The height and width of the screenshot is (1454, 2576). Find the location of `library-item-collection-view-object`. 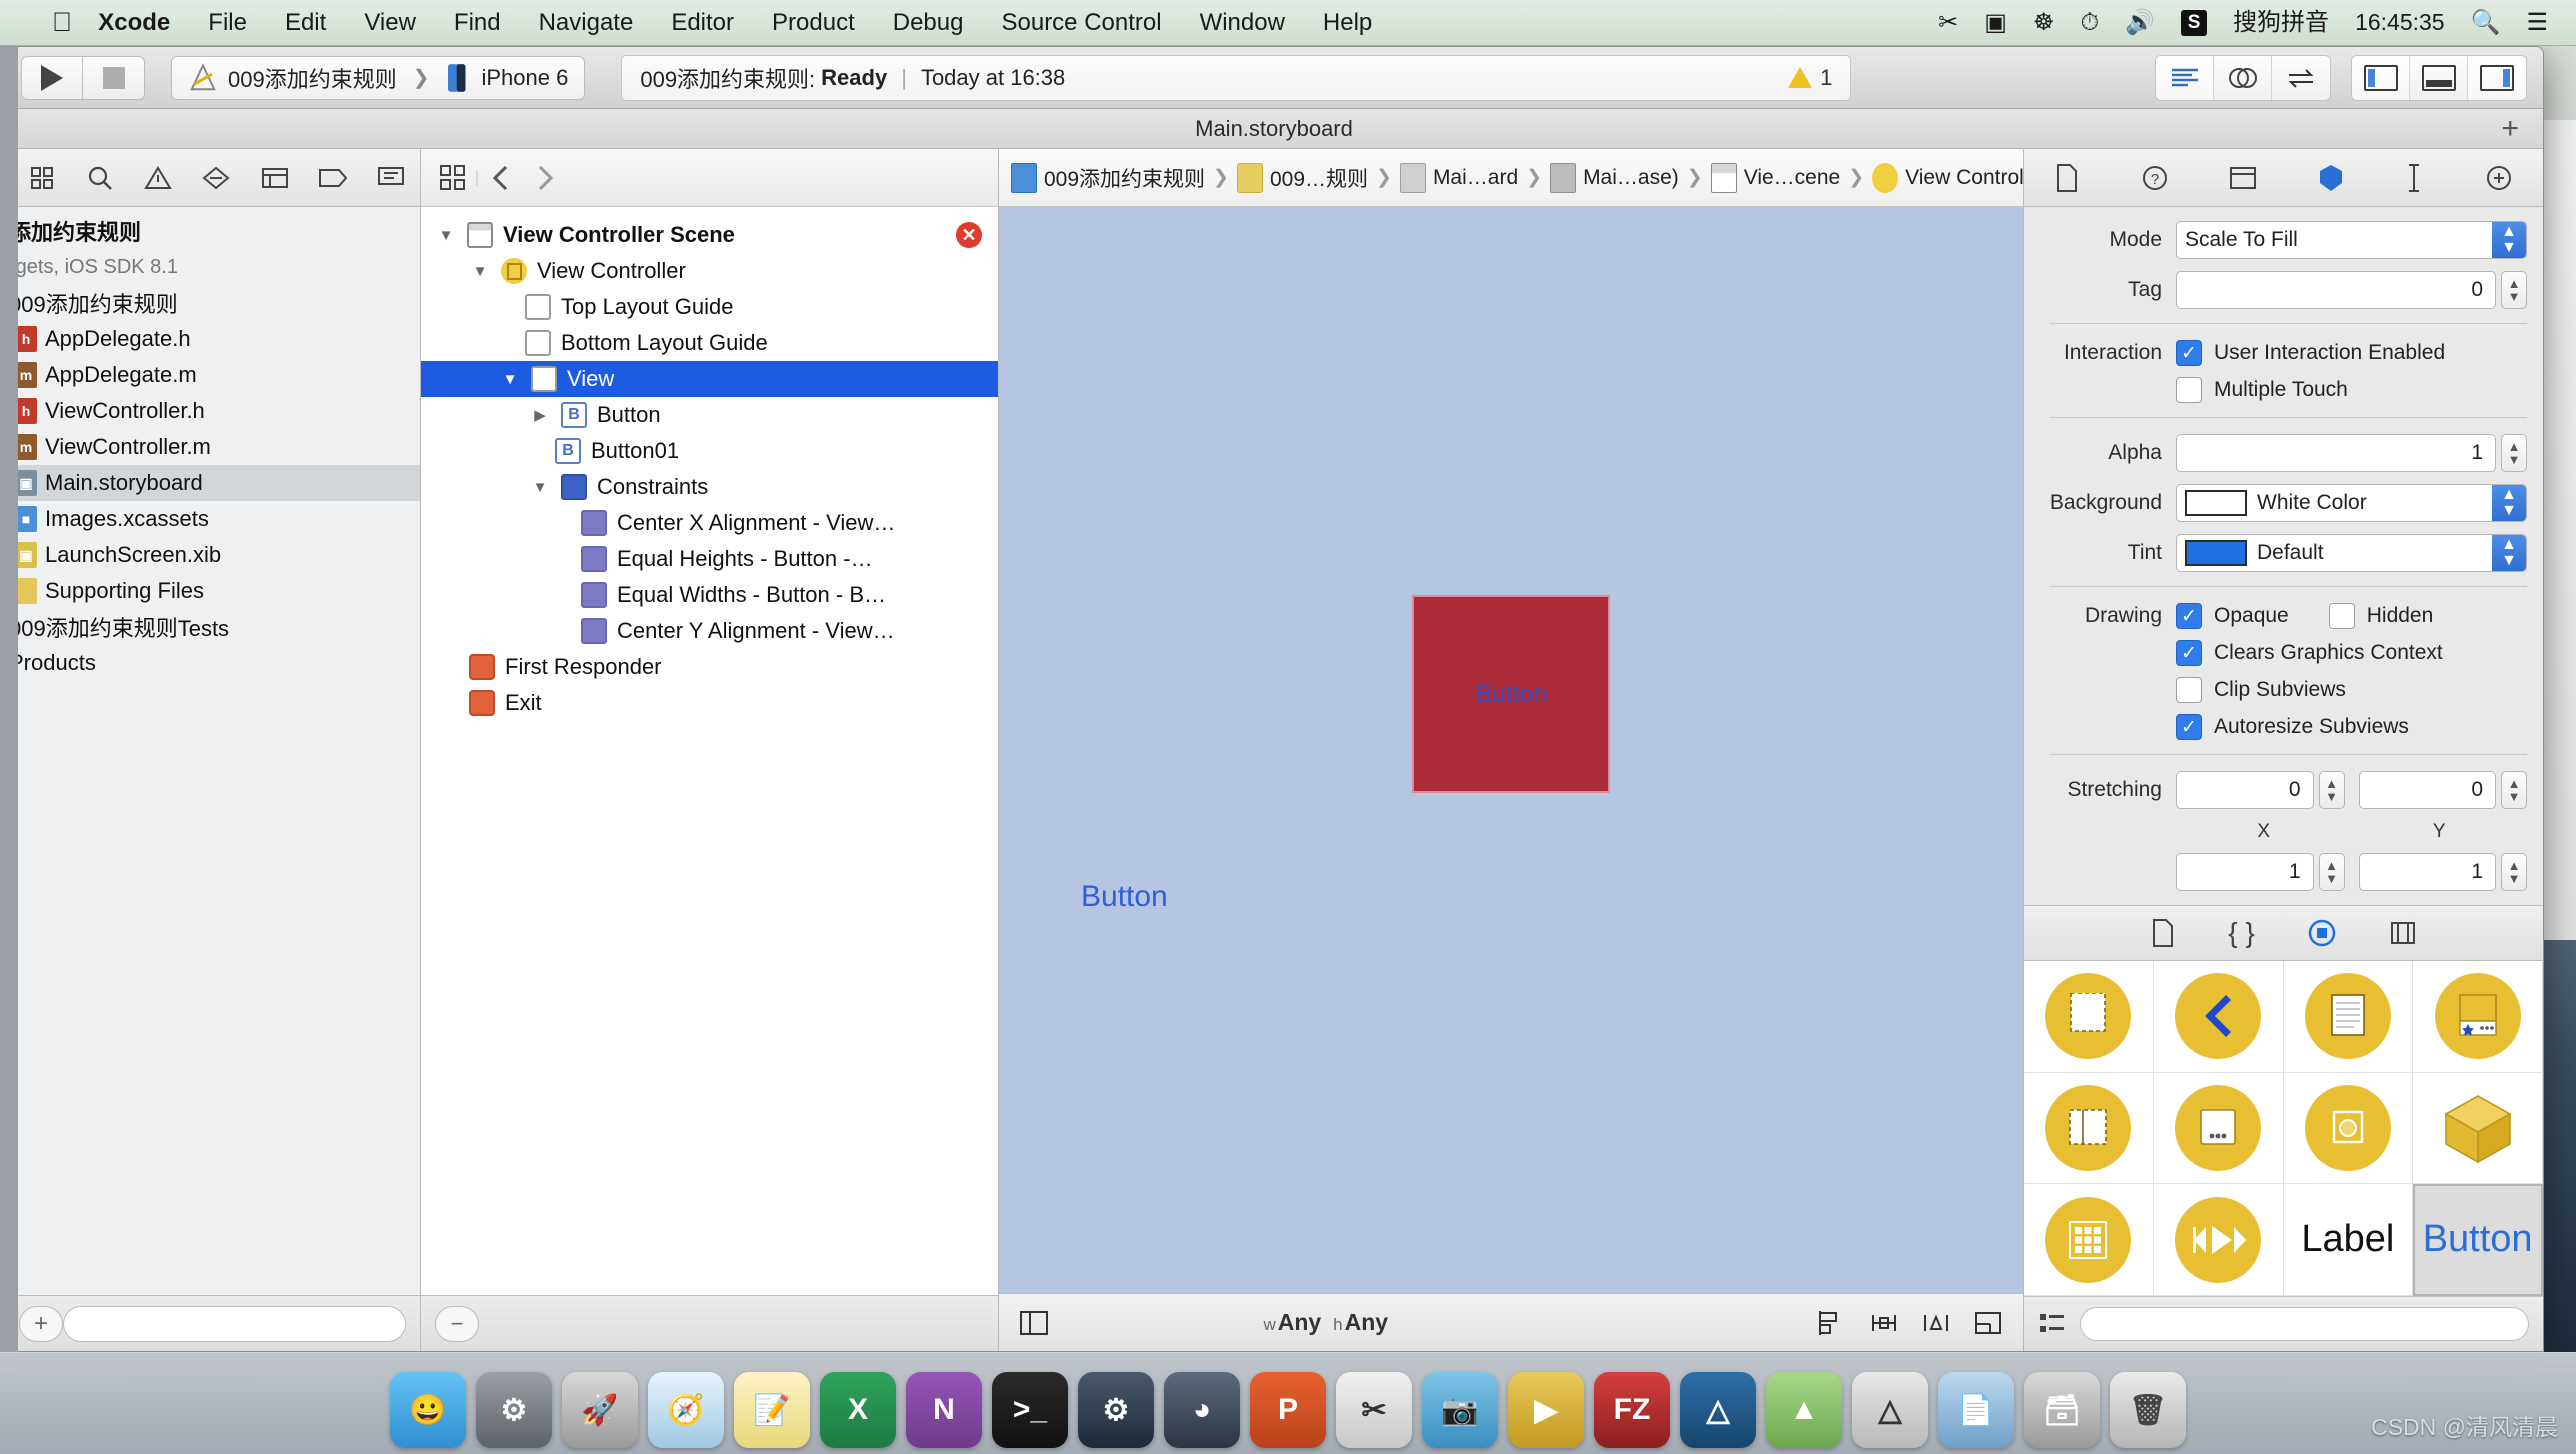

library-item-collection-view-object is located at coordinates (2218, 1128).